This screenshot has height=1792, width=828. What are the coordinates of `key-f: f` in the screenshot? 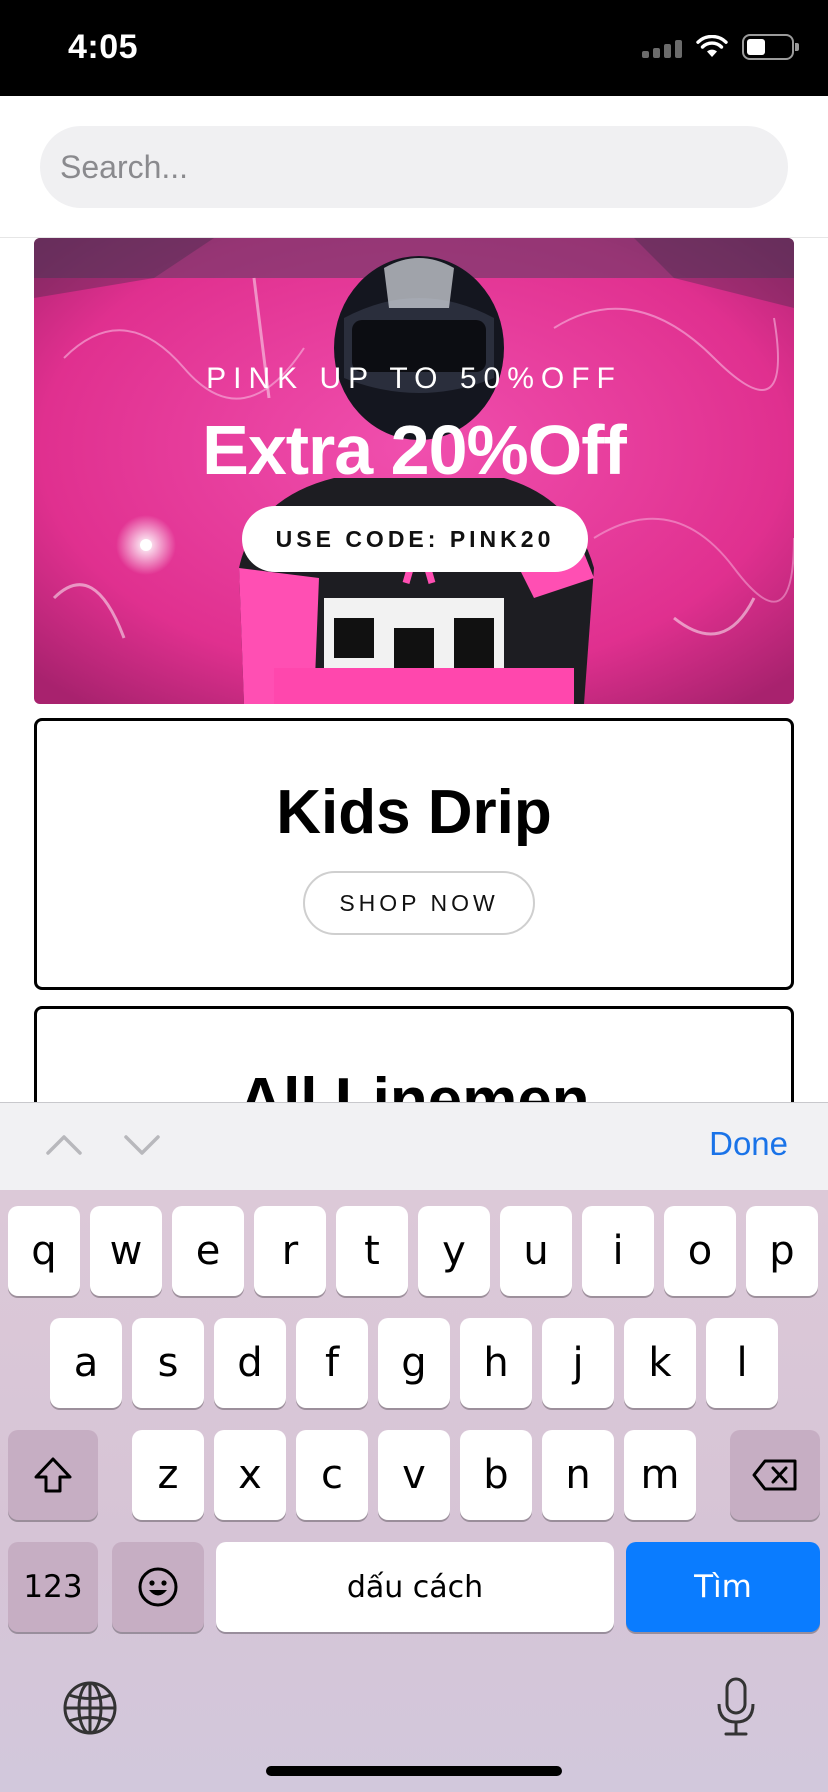 It's located at (332, 1363).